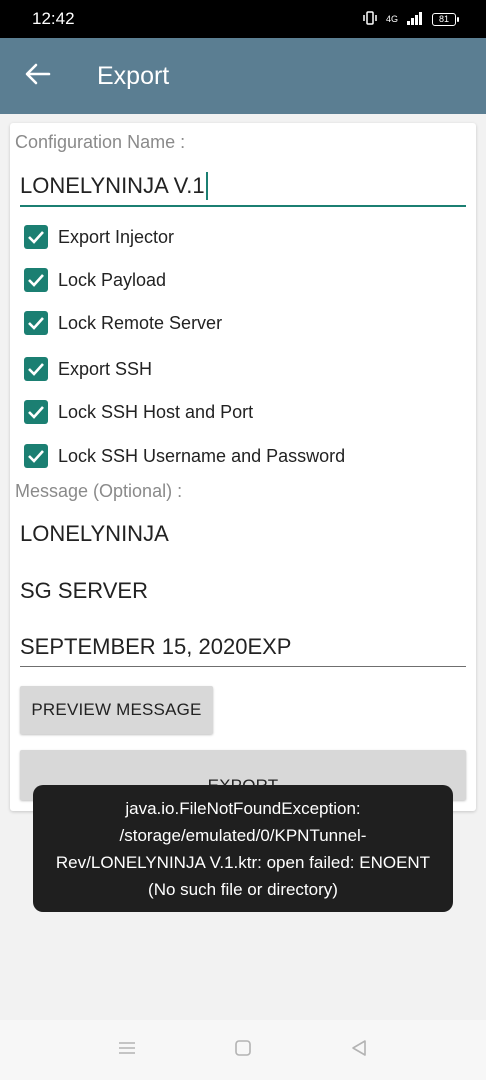 This screenshot has height=1080, width=486. Describe the element at coordinates (112, 279) in the screenshot. I see `checkbox-label: Lock Payload` at that location.